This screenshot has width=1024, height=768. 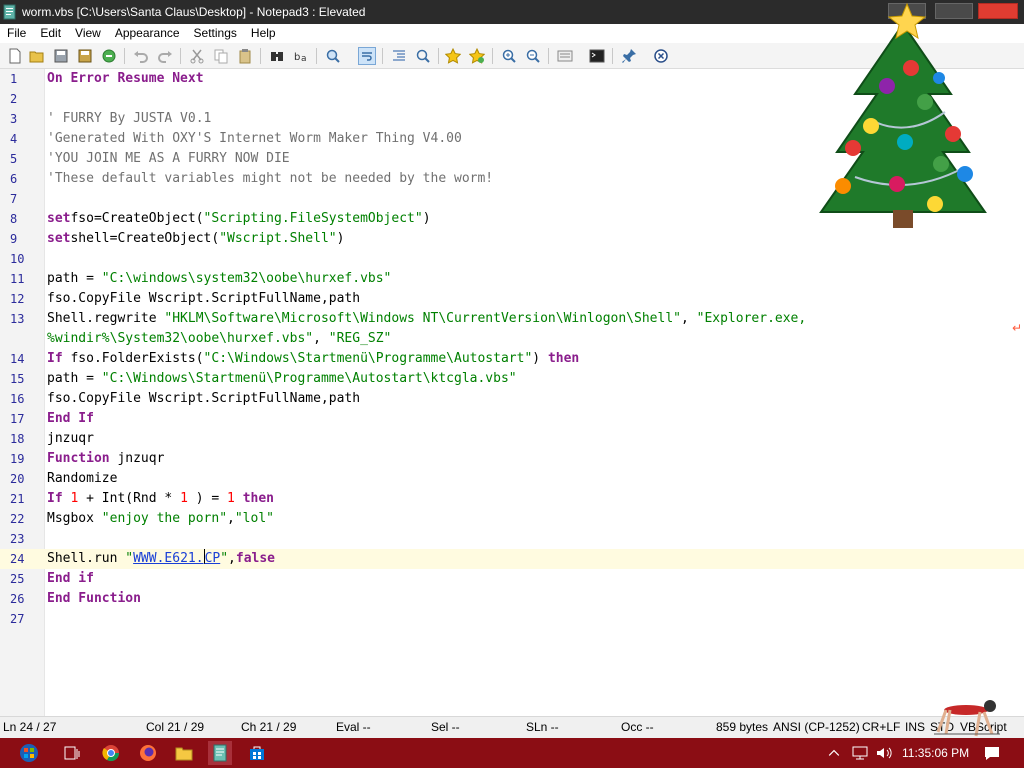 What do you see at coordinates (133, 358) in the screenshot?
I see `code-token: fso.FolderExists(` at bounding box center [133, 358].